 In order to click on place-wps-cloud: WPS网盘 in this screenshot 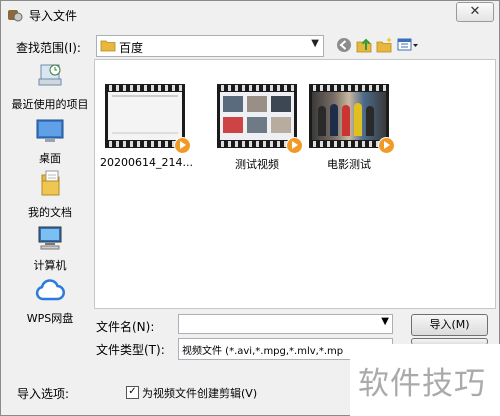, I will do `click(50, 301)`.